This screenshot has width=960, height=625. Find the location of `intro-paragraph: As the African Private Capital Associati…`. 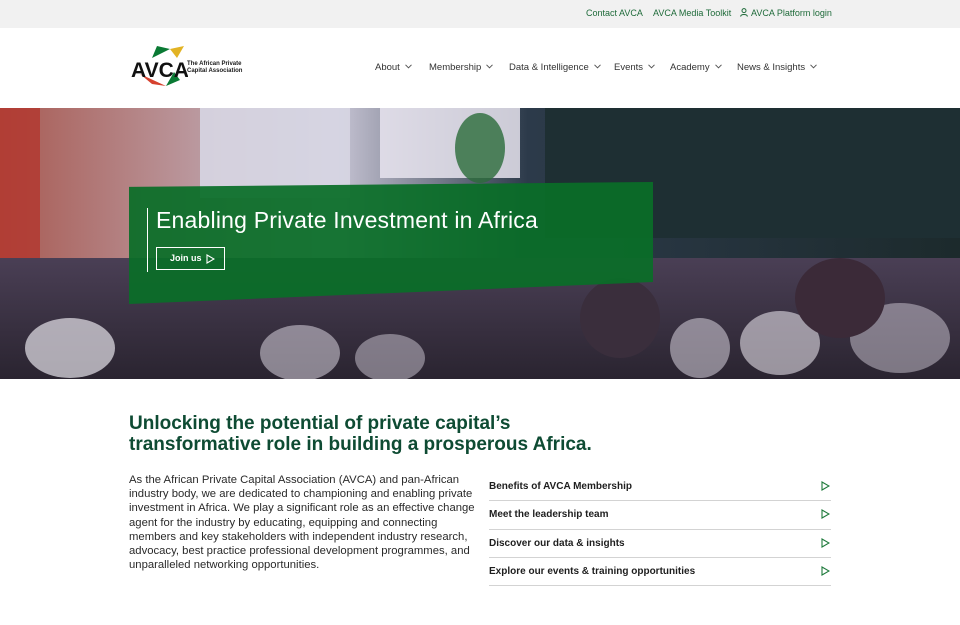

intro-paragraph: As the African Private Capital Associati… is located at coordinates (302, 523).